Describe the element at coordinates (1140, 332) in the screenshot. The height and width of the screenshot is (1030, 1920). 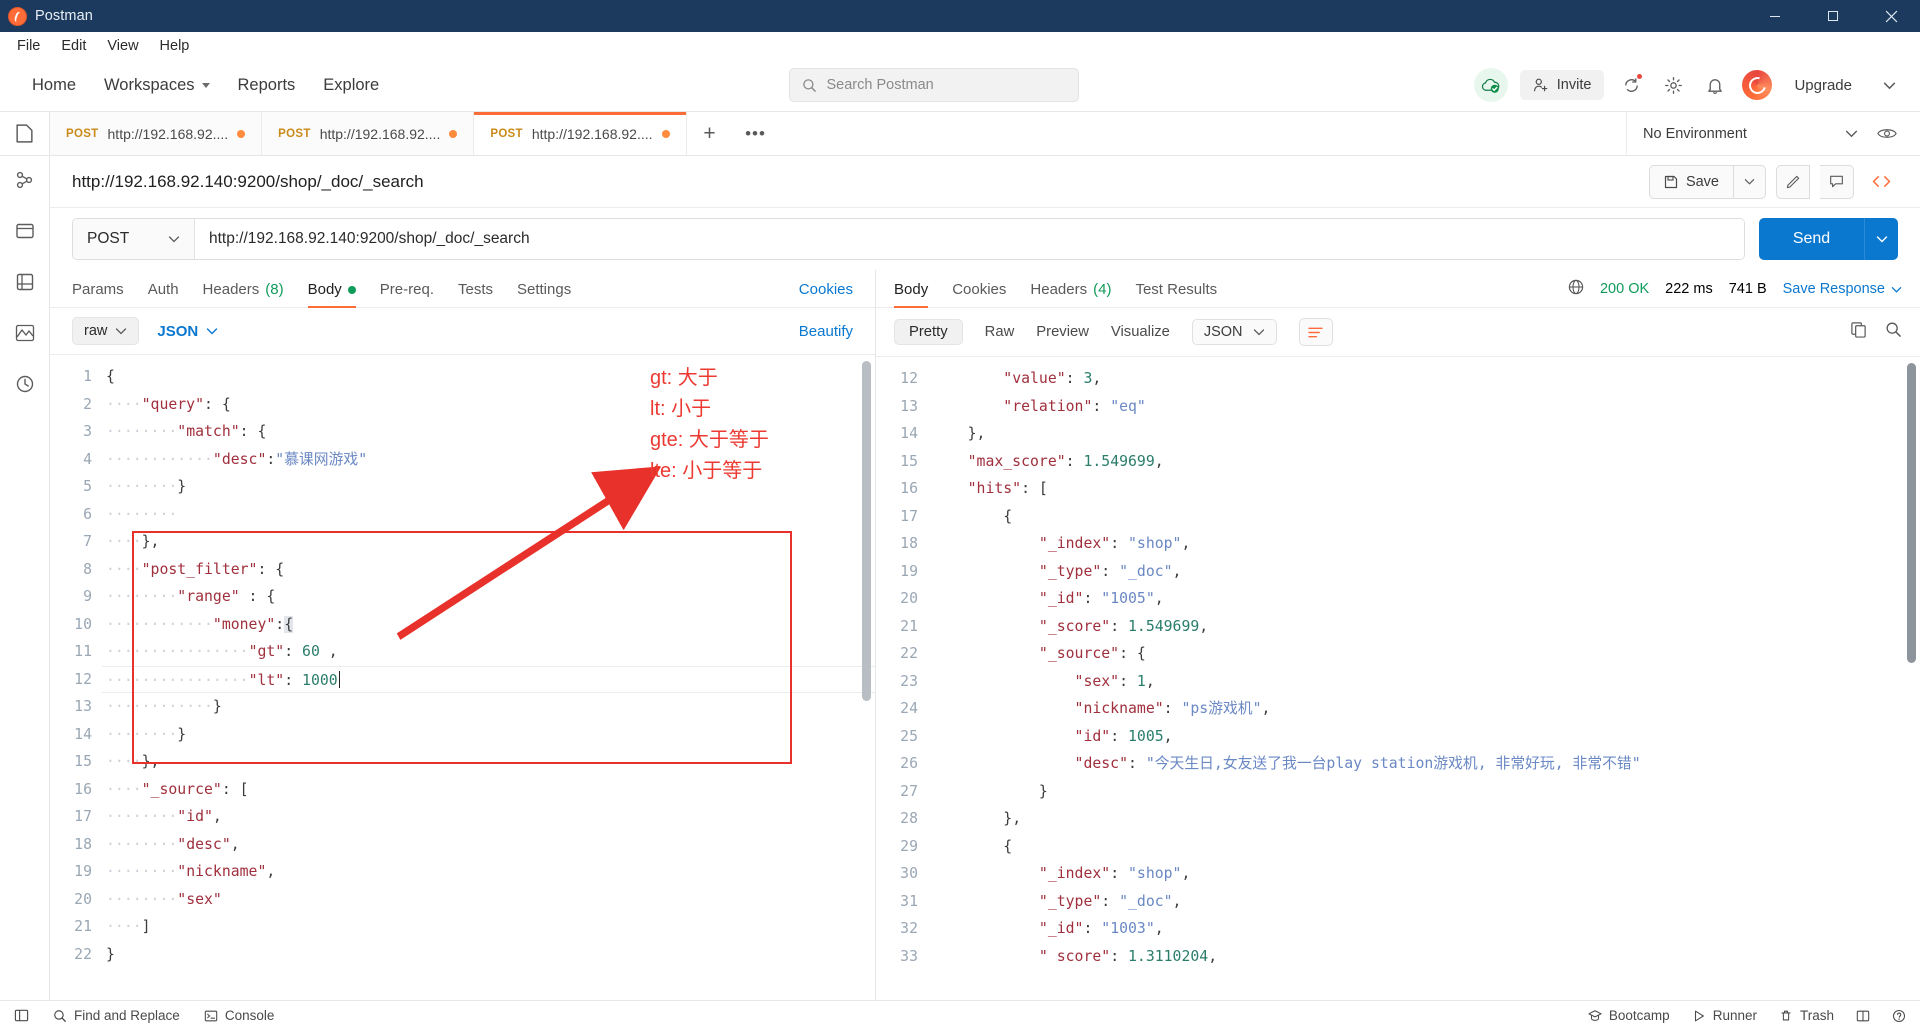
I see `view-mode-visualize: Visualize` at that location.